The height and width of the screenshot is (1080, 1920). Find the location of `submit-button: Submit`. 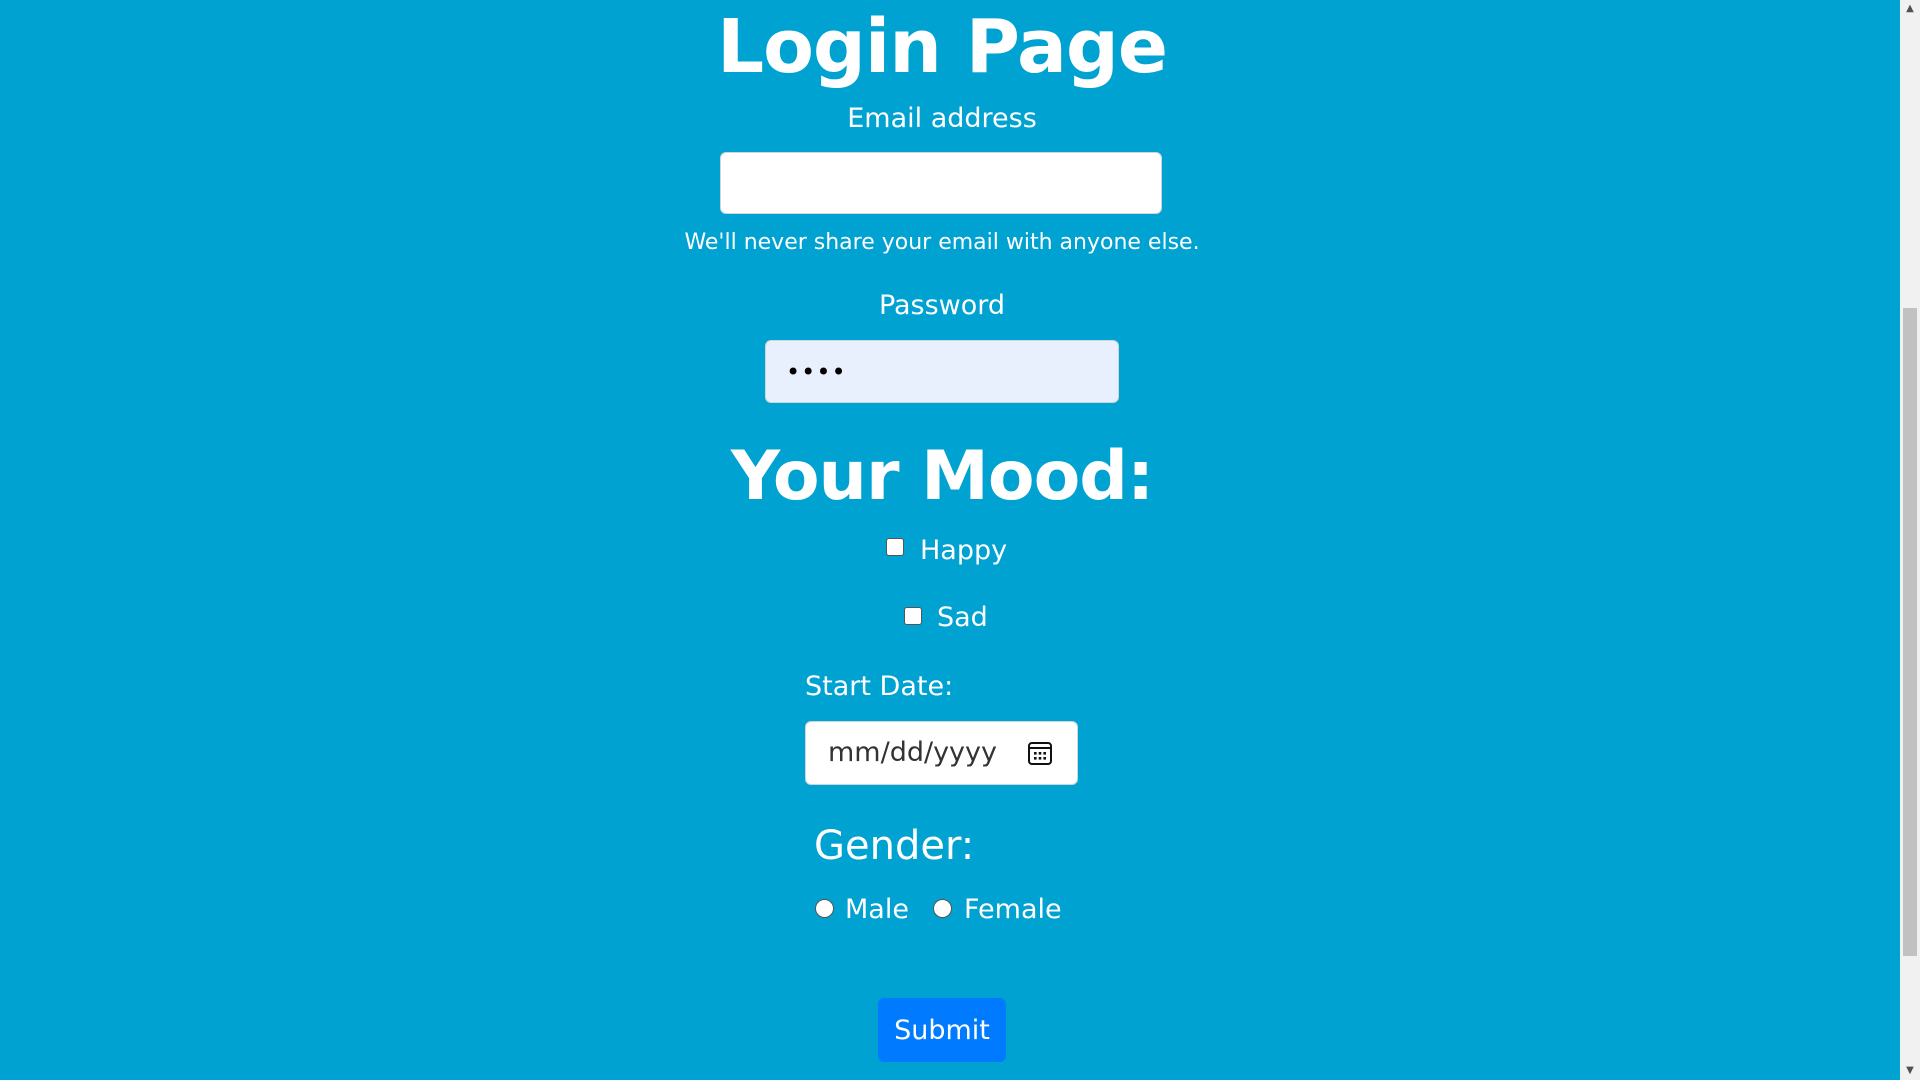

submit-button: Submit is located at coordinates (942, 1030).